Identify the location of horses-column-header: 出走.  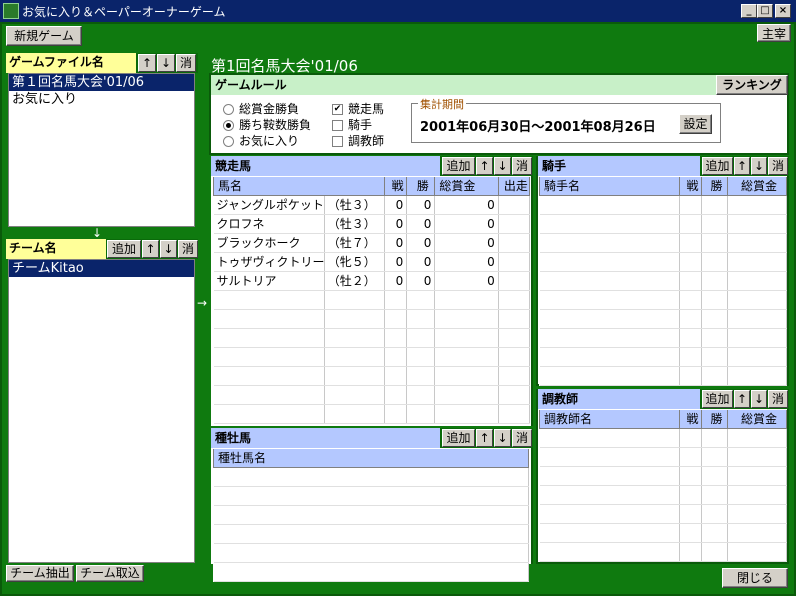
(514, 186).